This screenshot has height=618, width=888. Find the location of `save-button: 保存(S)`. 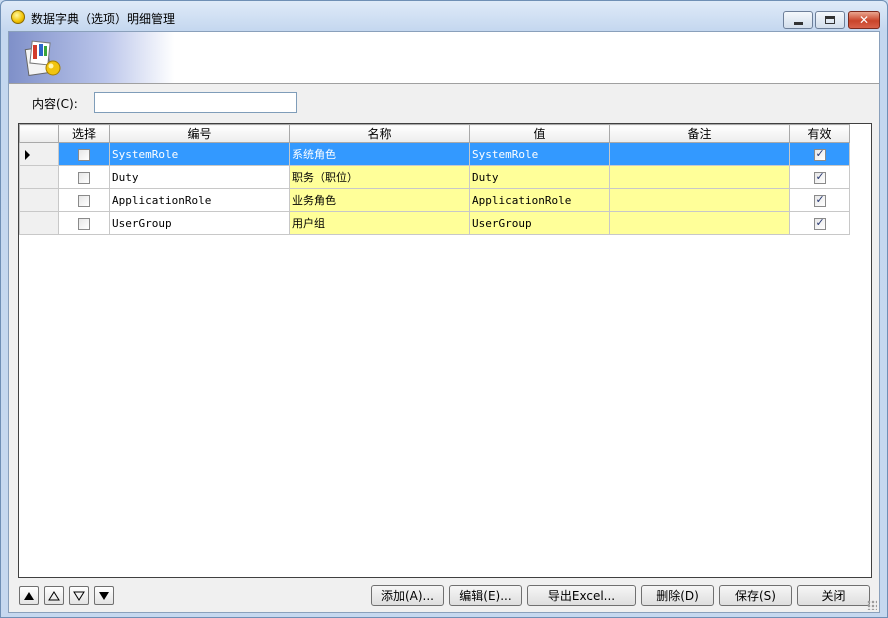

save-button: 保存(S) is located at coordinates (755, 595).